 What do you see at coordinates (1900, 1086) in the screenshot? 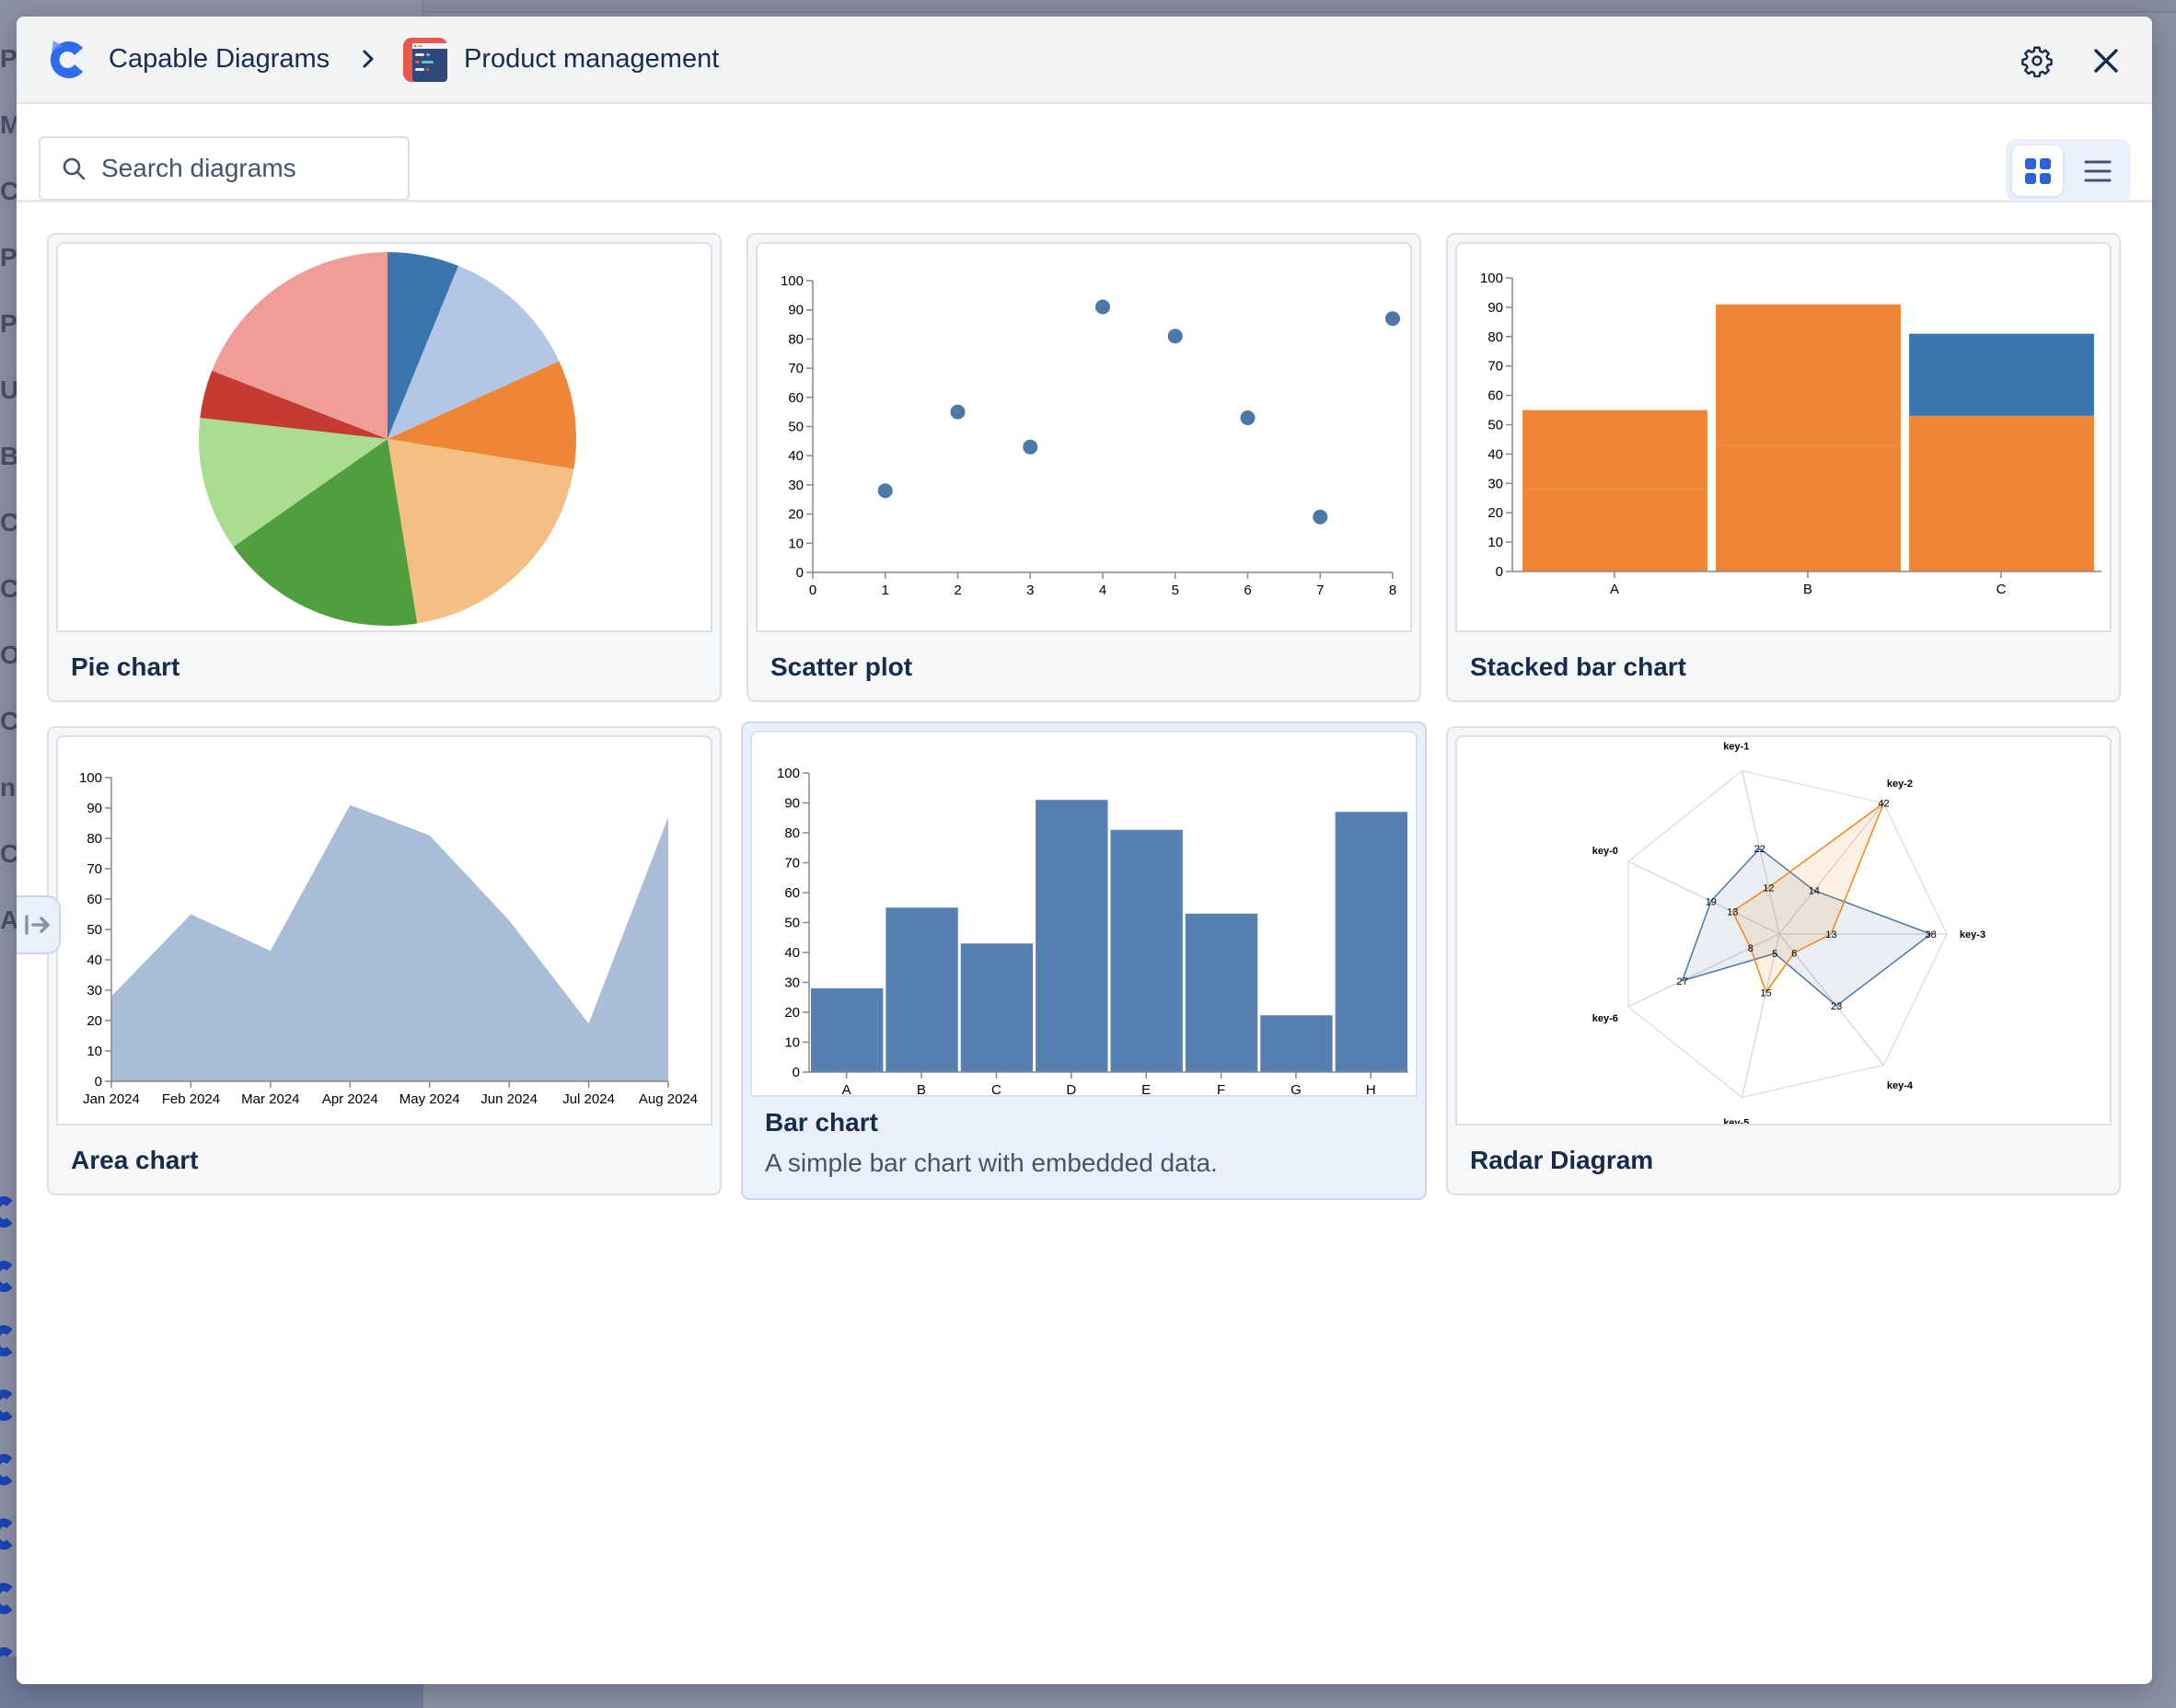
I see `radar-key-label: key-4` at bounding box center [1900, 1086].